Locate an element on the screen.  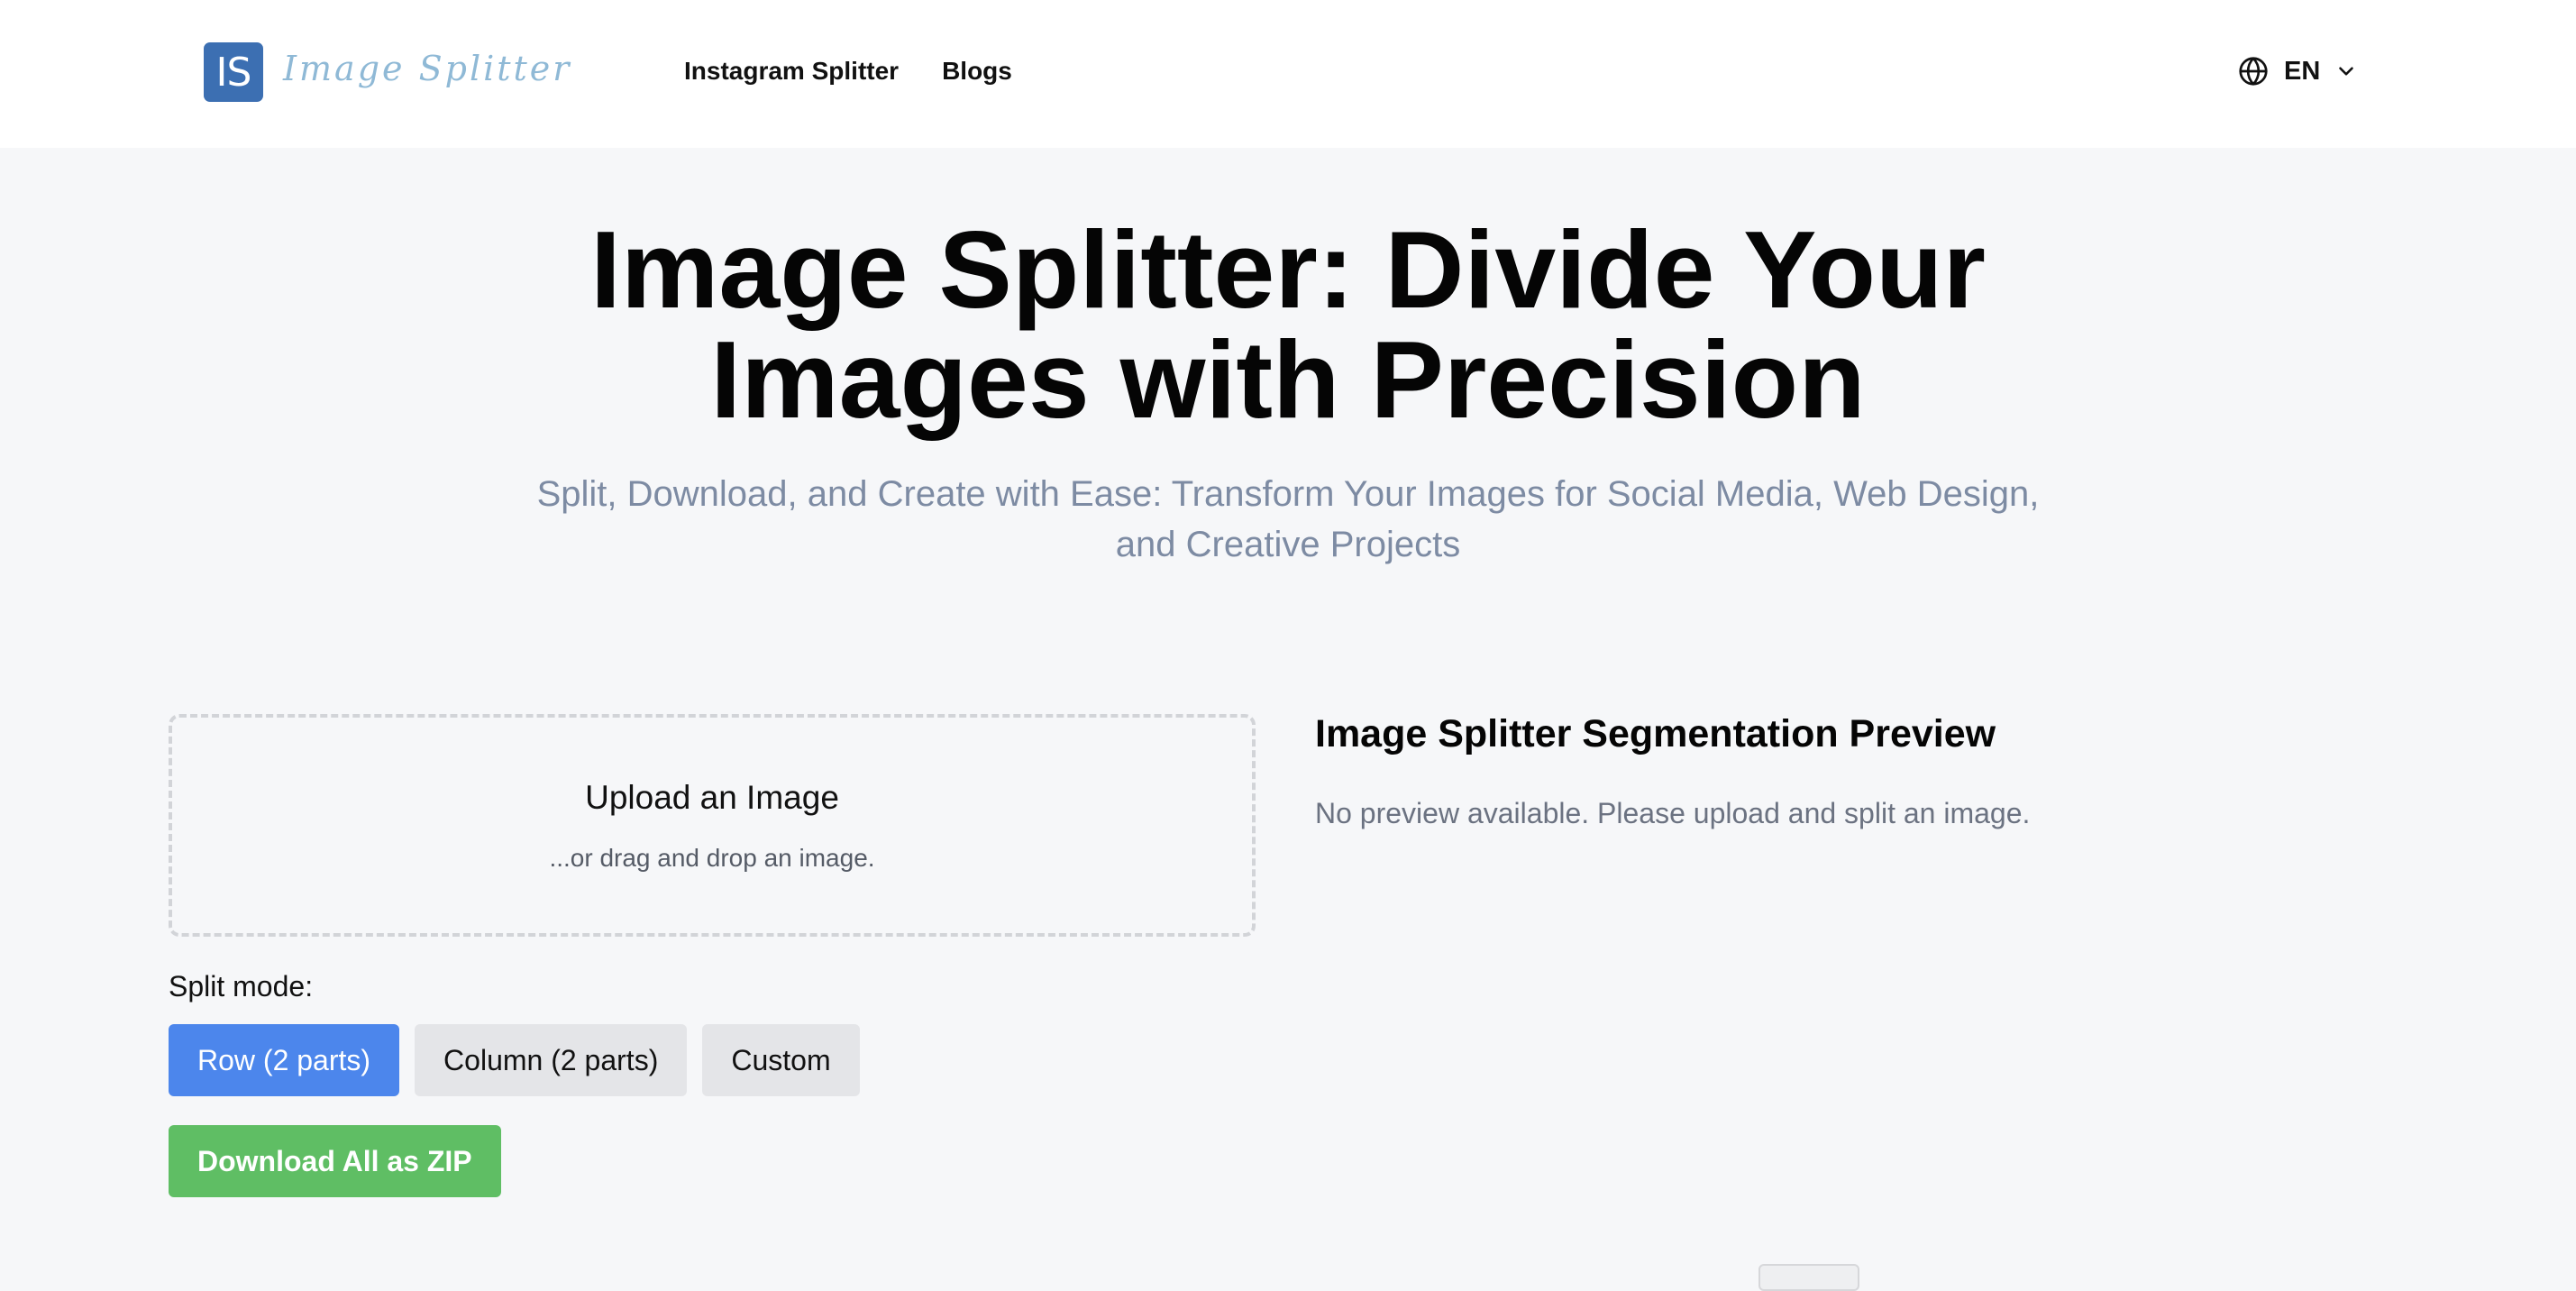
split-mode-options: Row (2 parts) Column (2 parts) Custom is located at coordinates (514, 1060).